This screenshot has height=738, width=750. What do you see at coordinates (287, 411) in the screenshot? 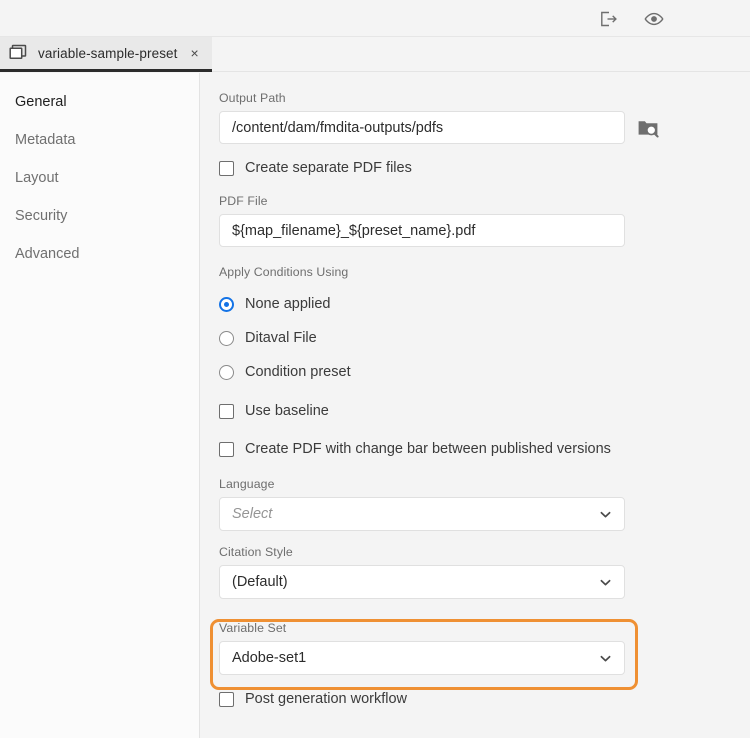
I see `use-baseline-label: Use baseline` at bounding box center [287, 411].